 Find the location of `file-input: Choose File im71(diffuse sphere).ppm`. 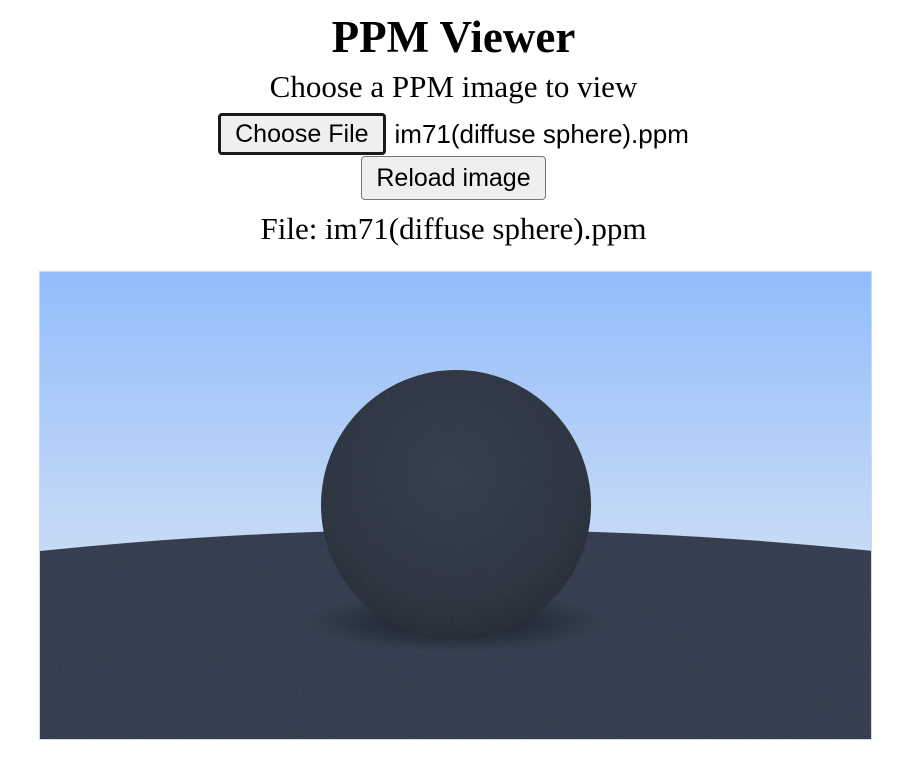

file-input: Choose File im71(diffuse sphere).ppm is located at coordinates (453, 134).